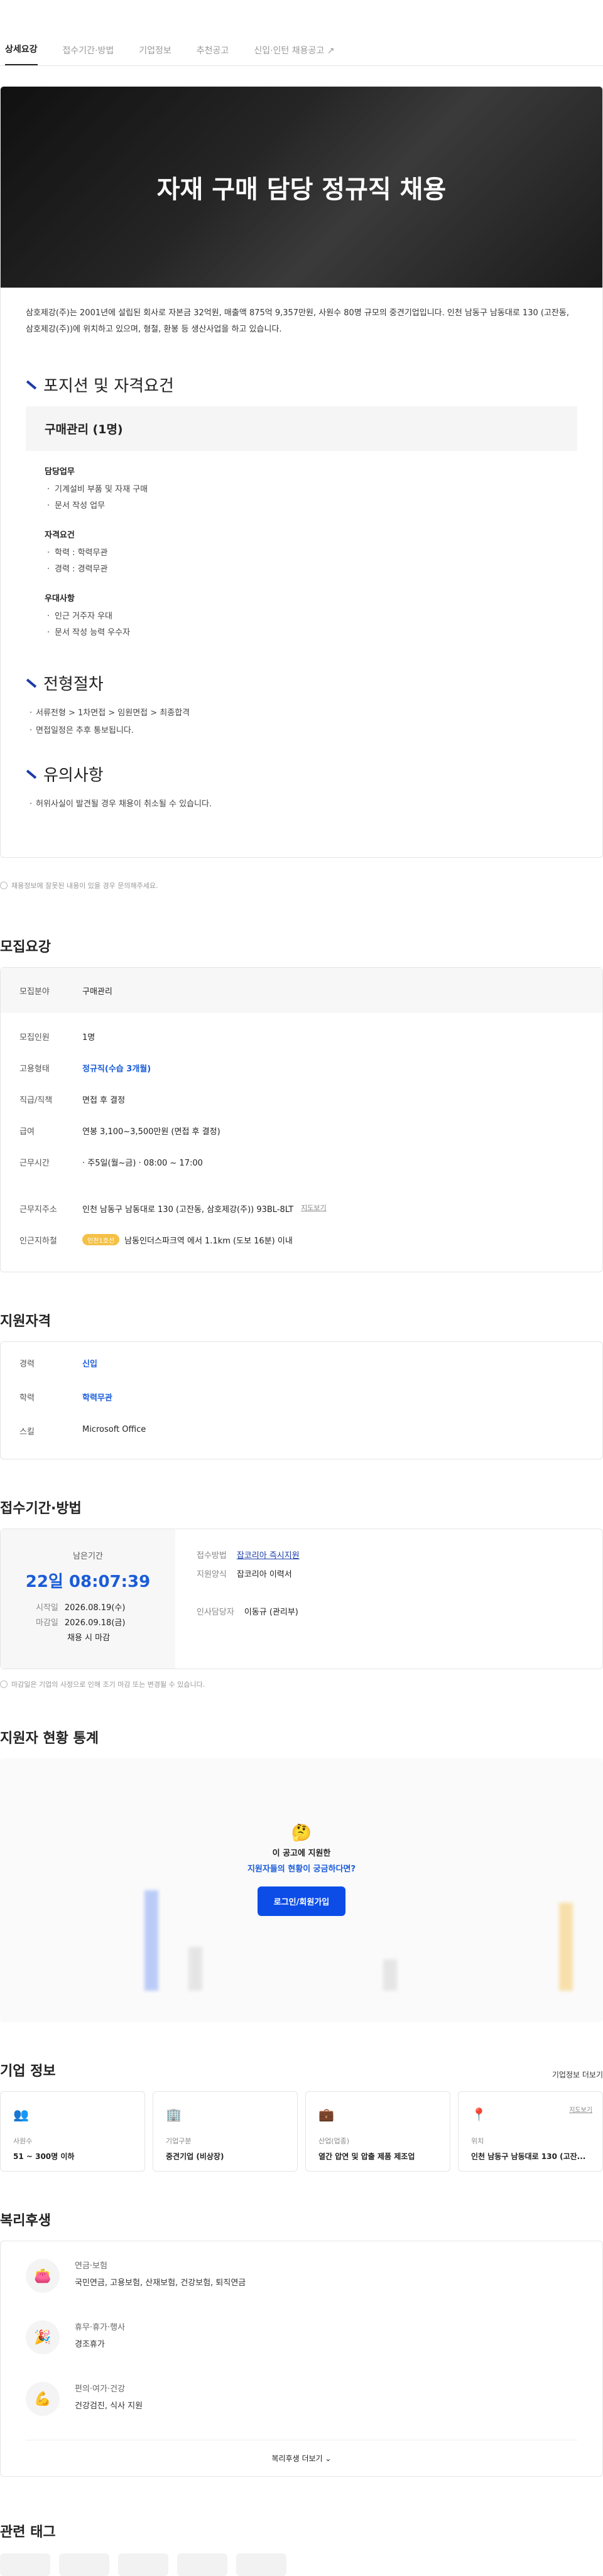  Describe the element at coordinates (301, 874) in the screenshot. I see `report-notice: 채용정보에 잘못된 내용이 있을 경우 문의해주세요.` at that location.